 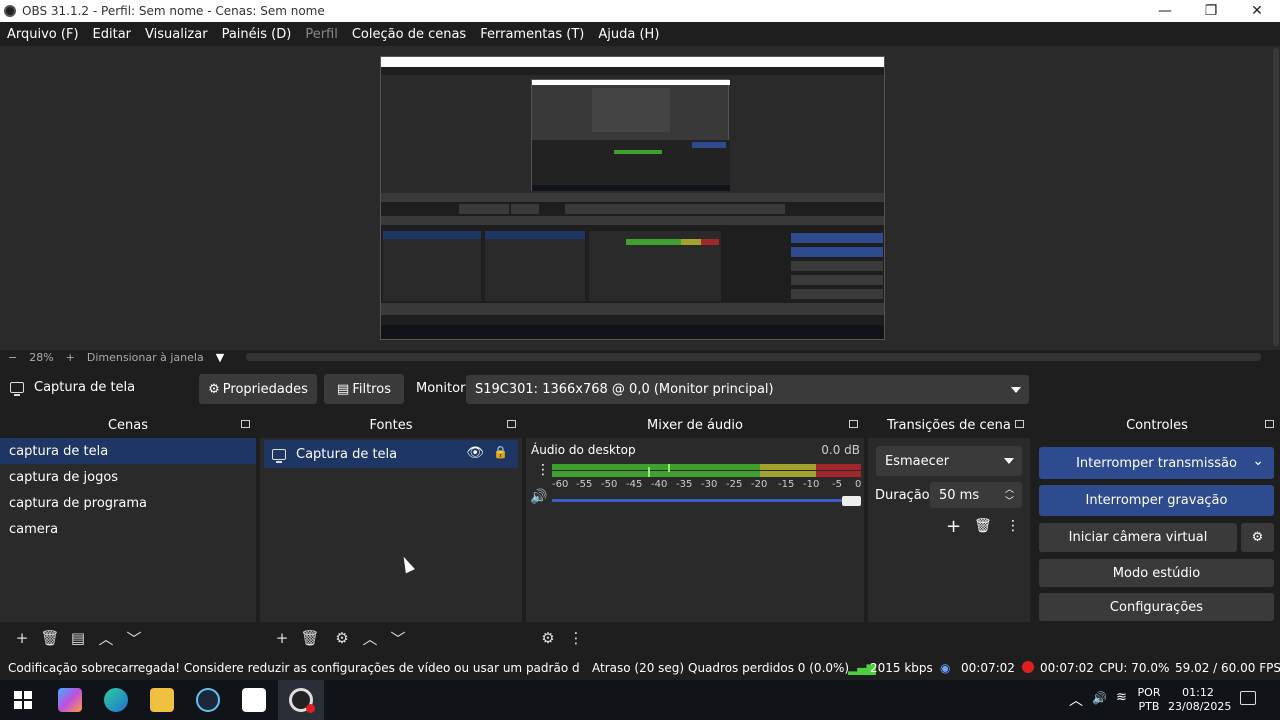 I want to click on scene-item: captura de tela, so click(x=128, y=451).